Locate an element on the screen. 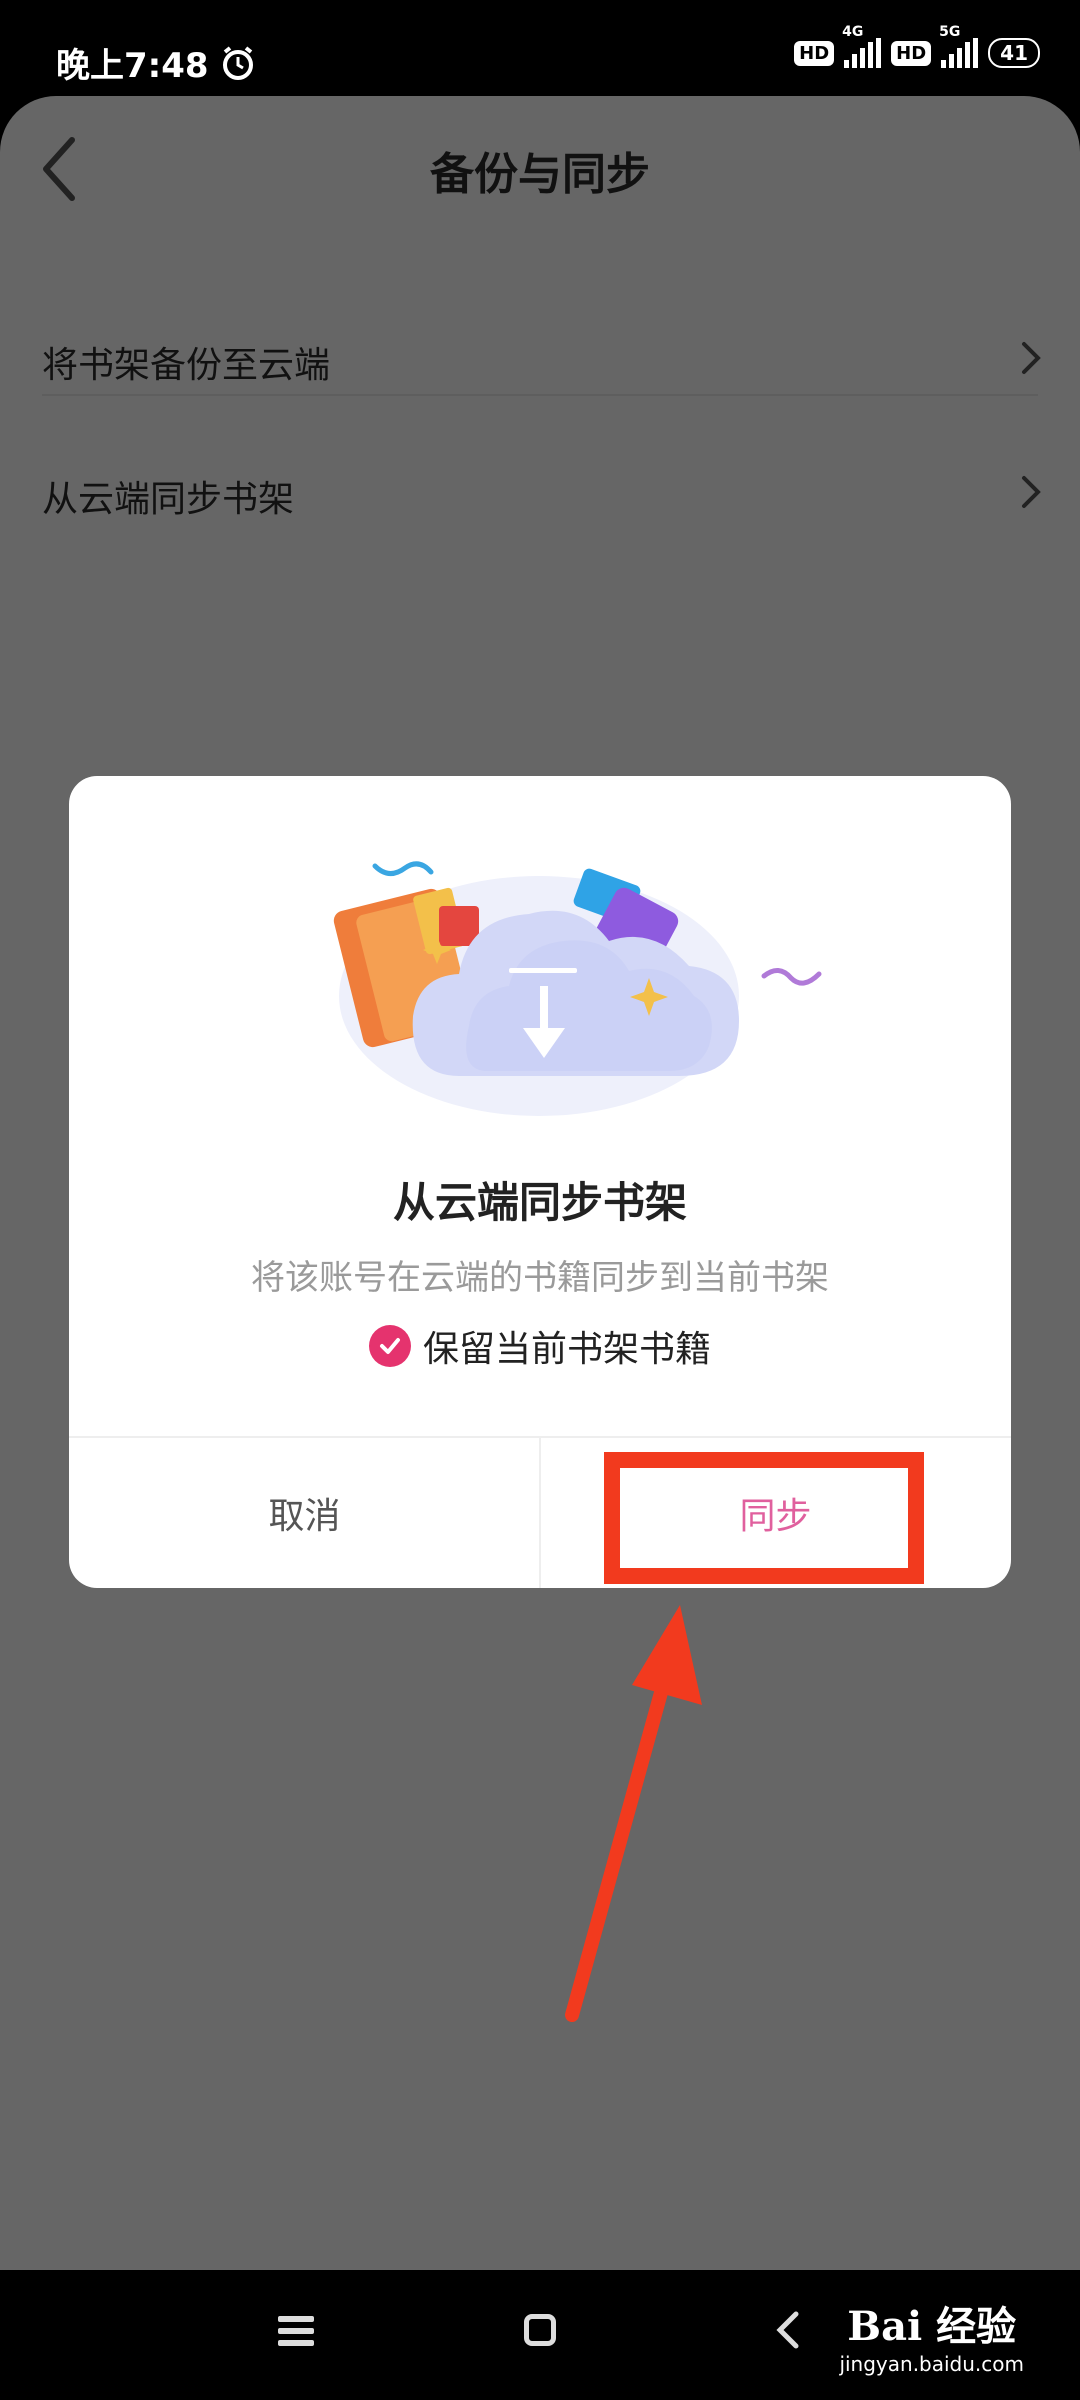 Image resolution: width=1080 pixels, height=2400 pixels. hd-badge-2: HD is located at coordinates (911, 53).